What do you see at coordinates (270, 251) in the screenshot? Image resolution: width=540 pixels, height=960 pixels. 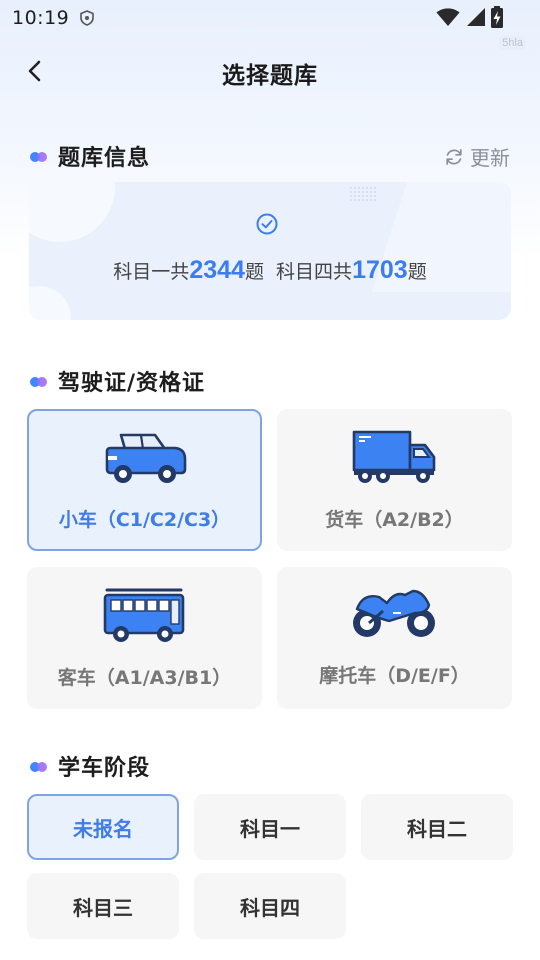 I see `bank-info-card: 科目一共2344题 科目四共1703题` at bounding box center [270, 251].